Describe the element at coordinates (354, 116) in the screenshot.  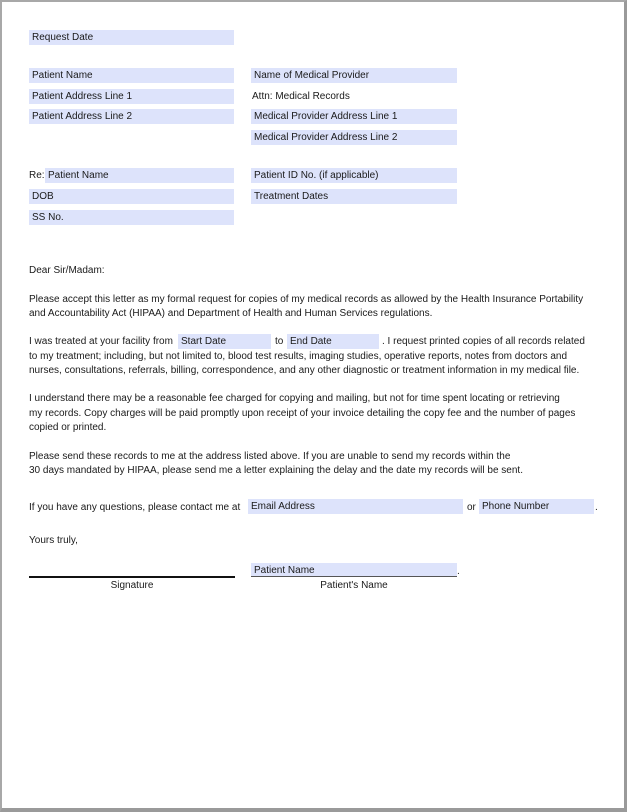
I see `provider-address-line-1-field: Medical Provider Address Line 1` at that location.